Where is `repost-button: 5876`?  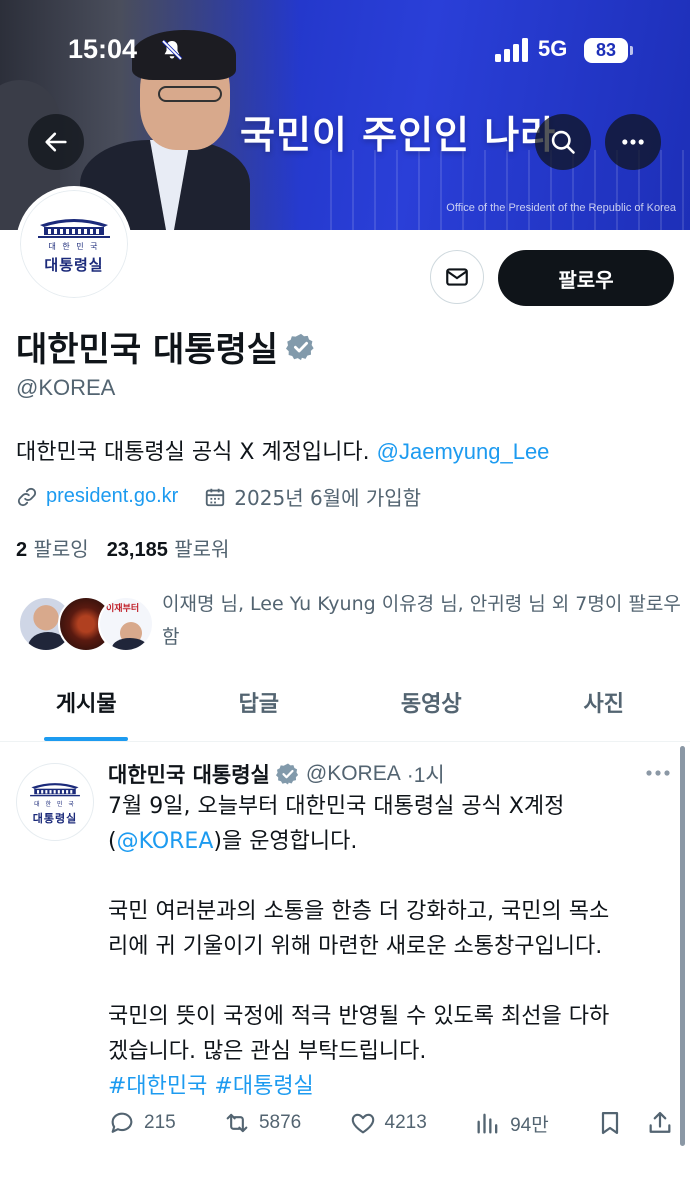
repost-button: 5876 is located at coordinates (262, 1123).